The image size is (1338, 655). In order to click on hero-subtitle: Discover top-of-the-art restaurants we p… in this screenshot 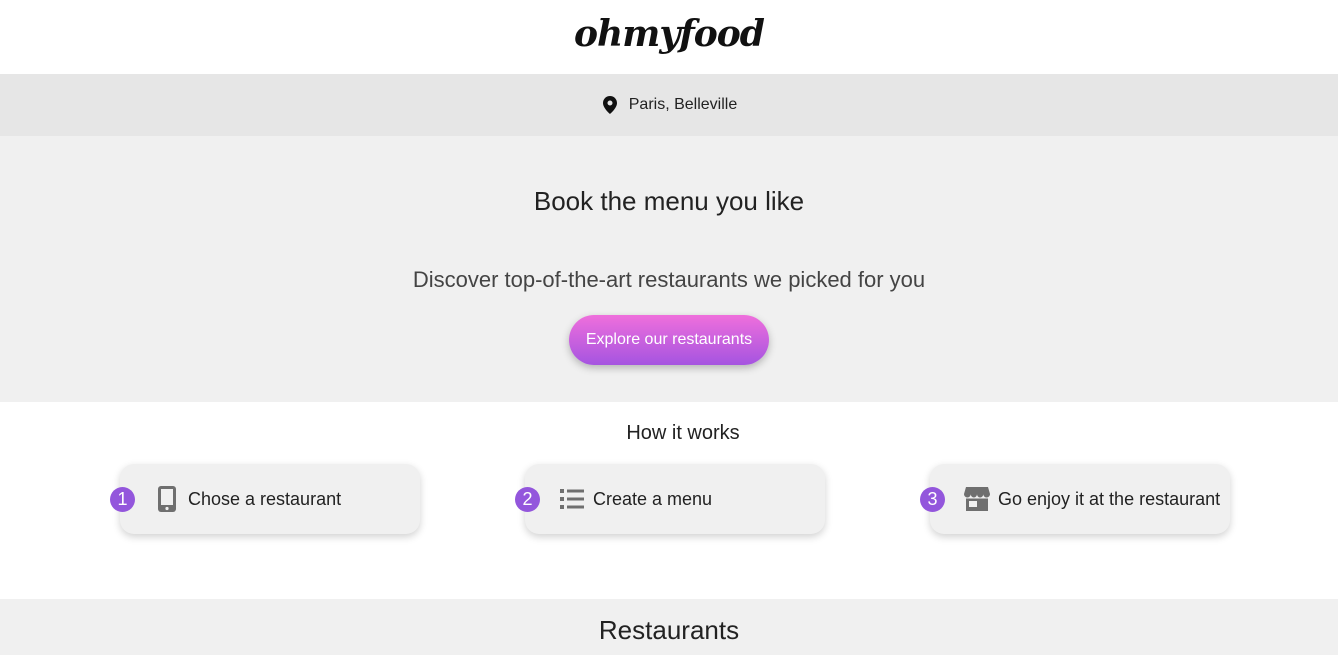, I will do `click(669, 279)`.